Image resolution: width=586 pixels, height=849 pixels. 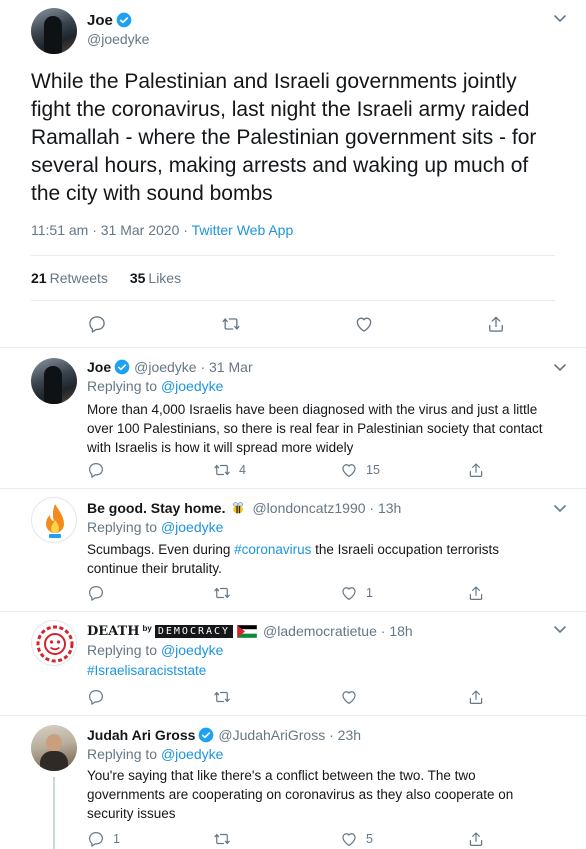 I want to click on reply-count: 1, so click(x=116, y=839).